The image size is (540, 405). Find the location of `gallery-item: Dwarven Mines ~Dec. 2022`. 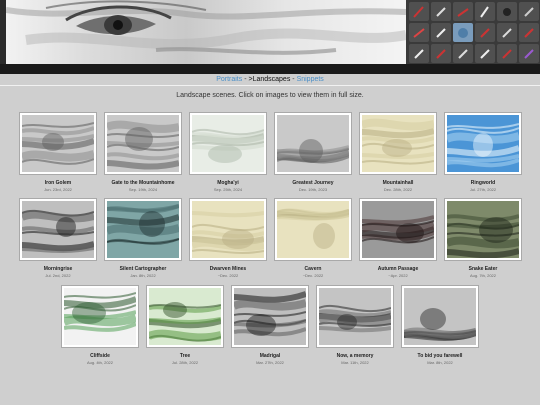

gallery-item: Dwarven Mines ~Dec. 2022 is located at coordinates (228, 238).